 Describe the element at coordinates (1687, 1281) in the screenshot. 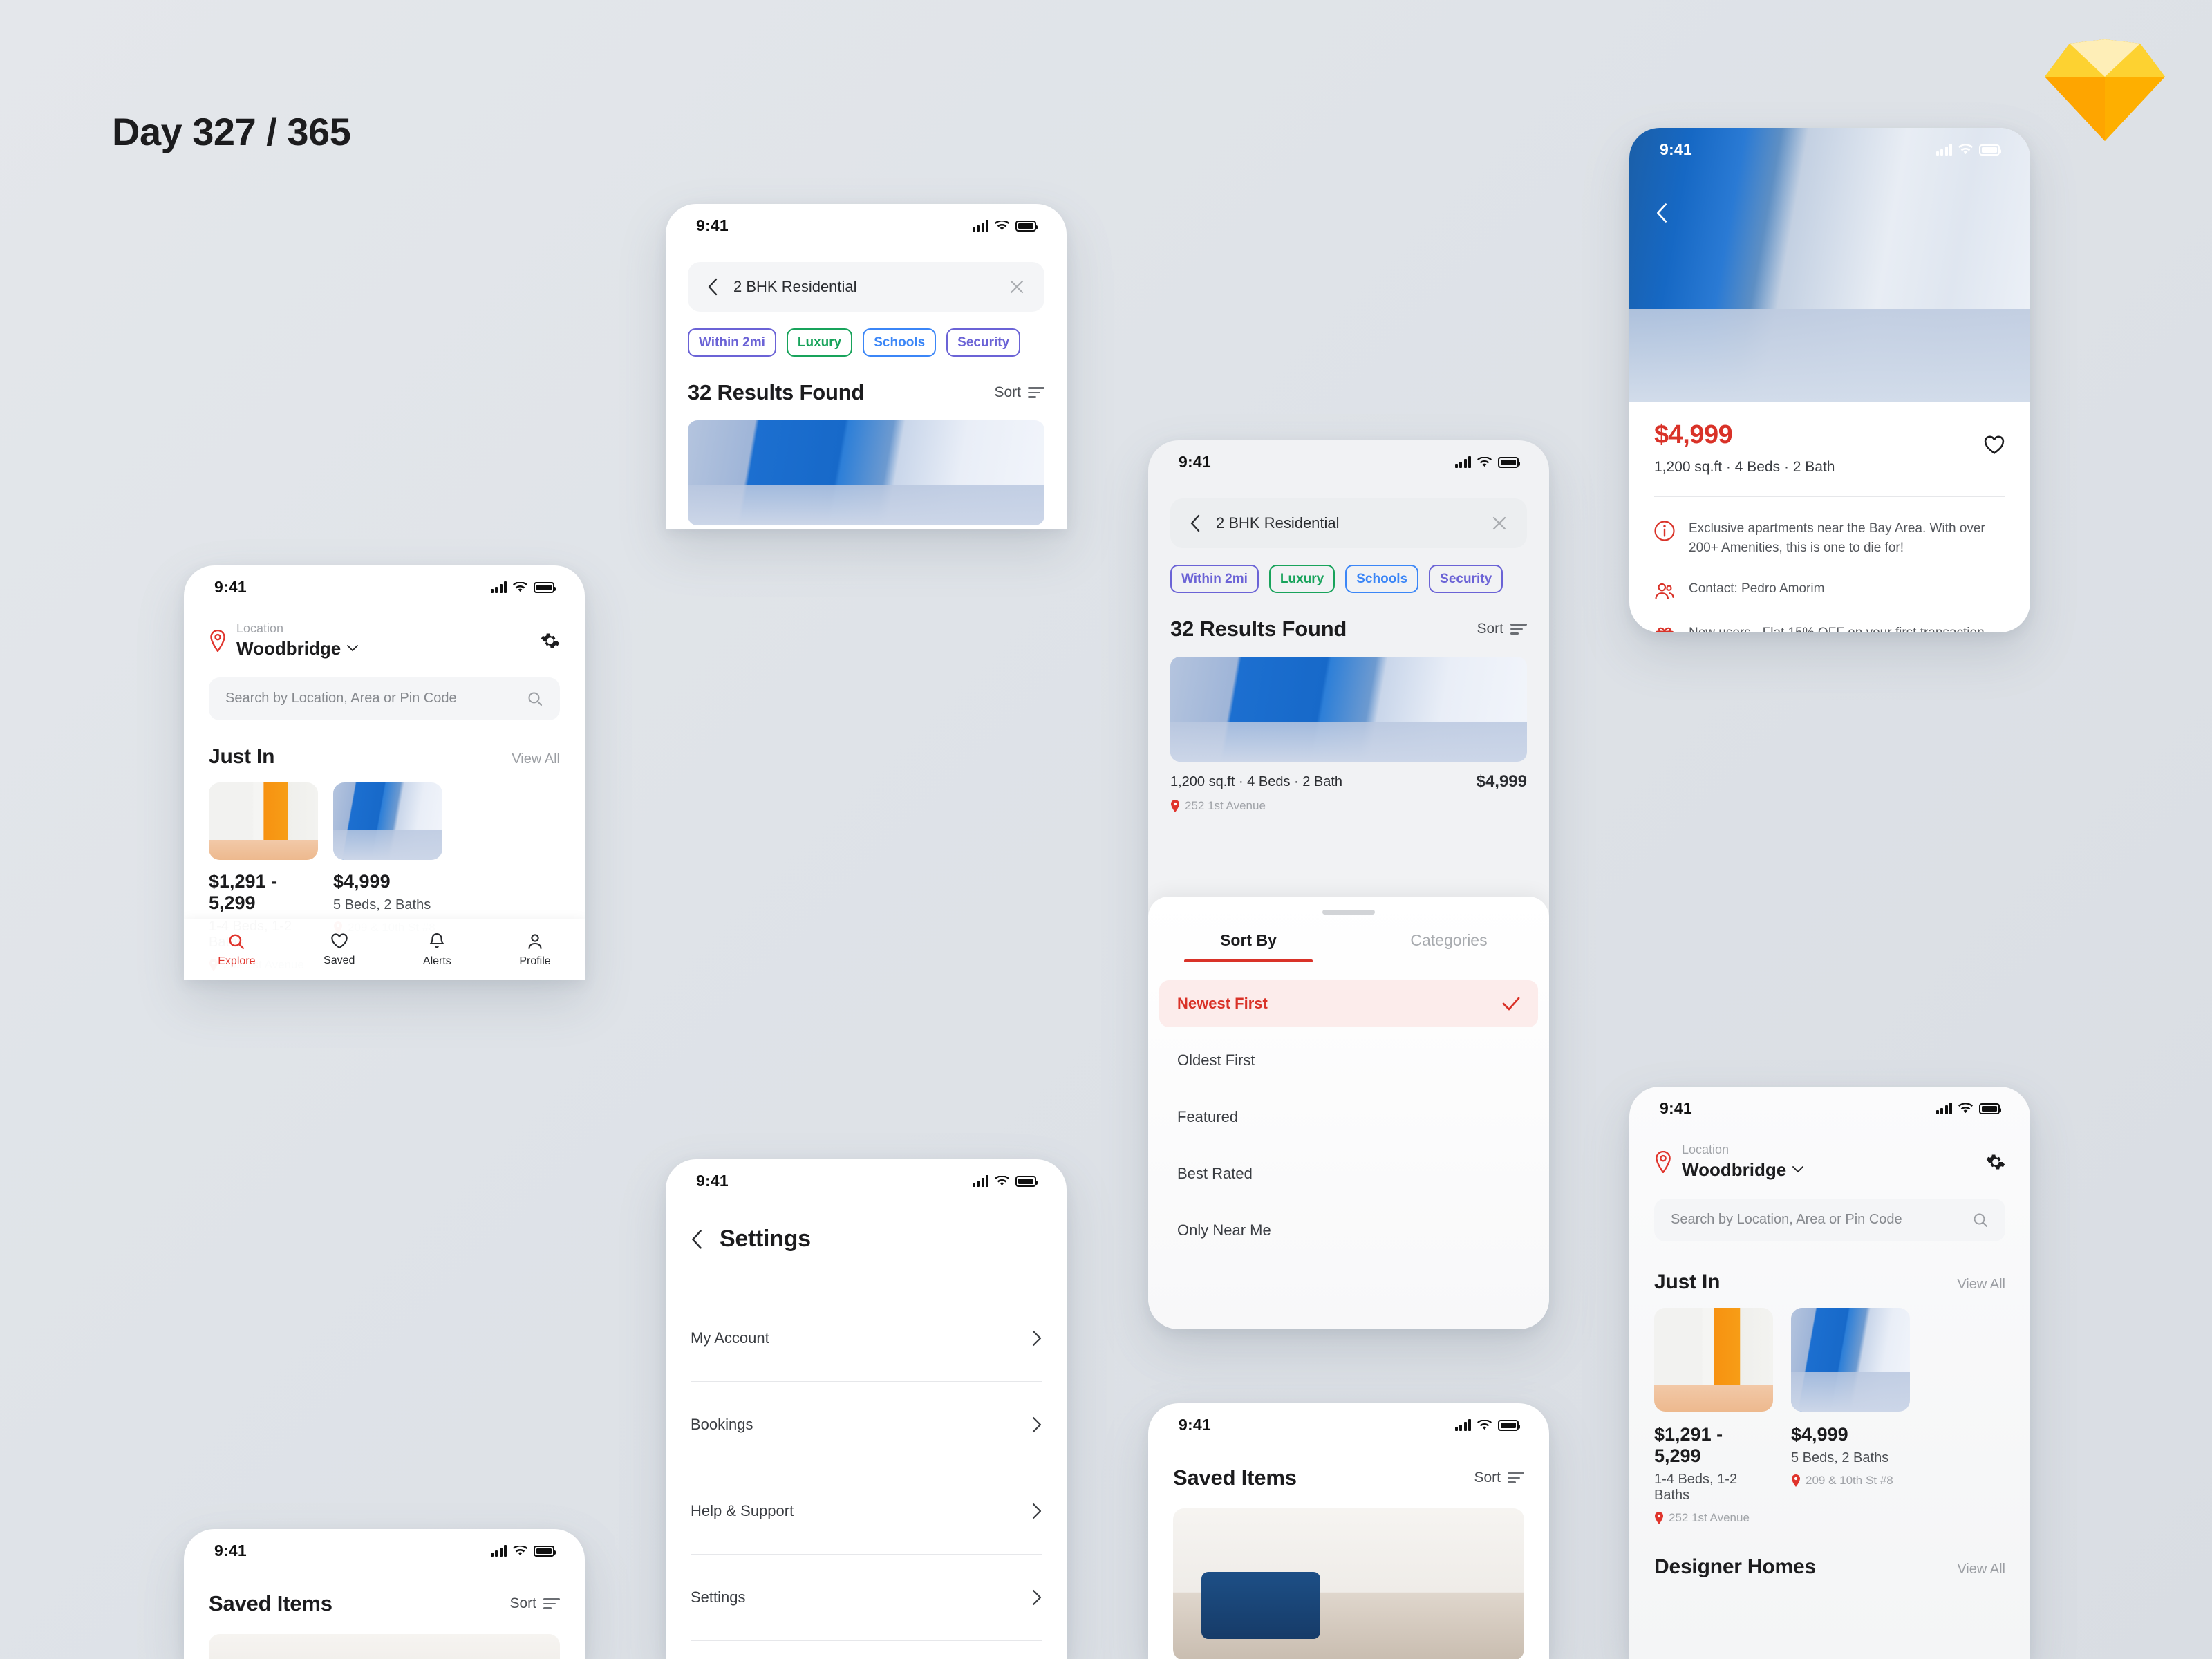

I see `section-title: Just In` at that location.